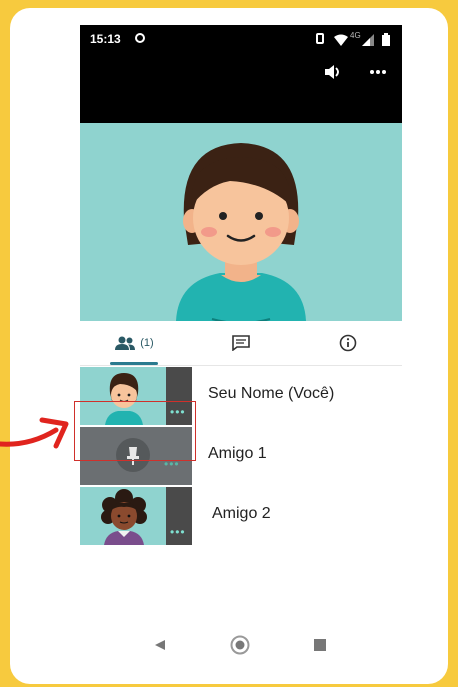  I want to click on vibrate-icon, so click(320, 38).